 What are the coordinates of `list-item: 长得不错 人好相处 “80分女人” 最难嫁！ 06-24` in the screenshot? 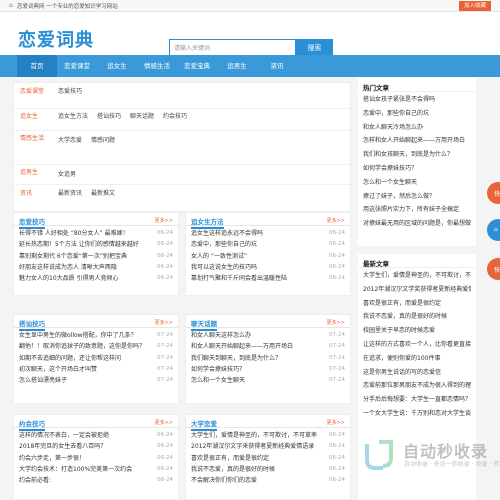 It's located at (96, 233).